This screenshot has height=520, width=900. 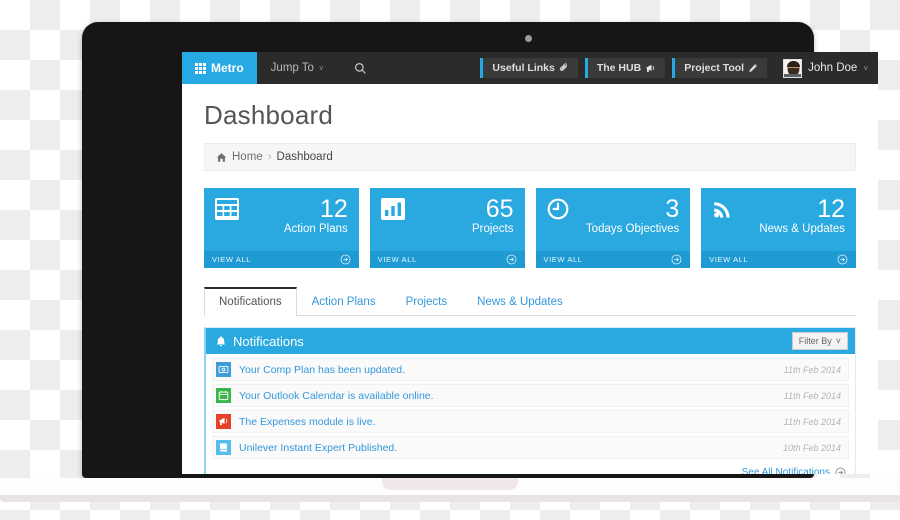 I want to click on rss-icon, so click(x=723, y=209).